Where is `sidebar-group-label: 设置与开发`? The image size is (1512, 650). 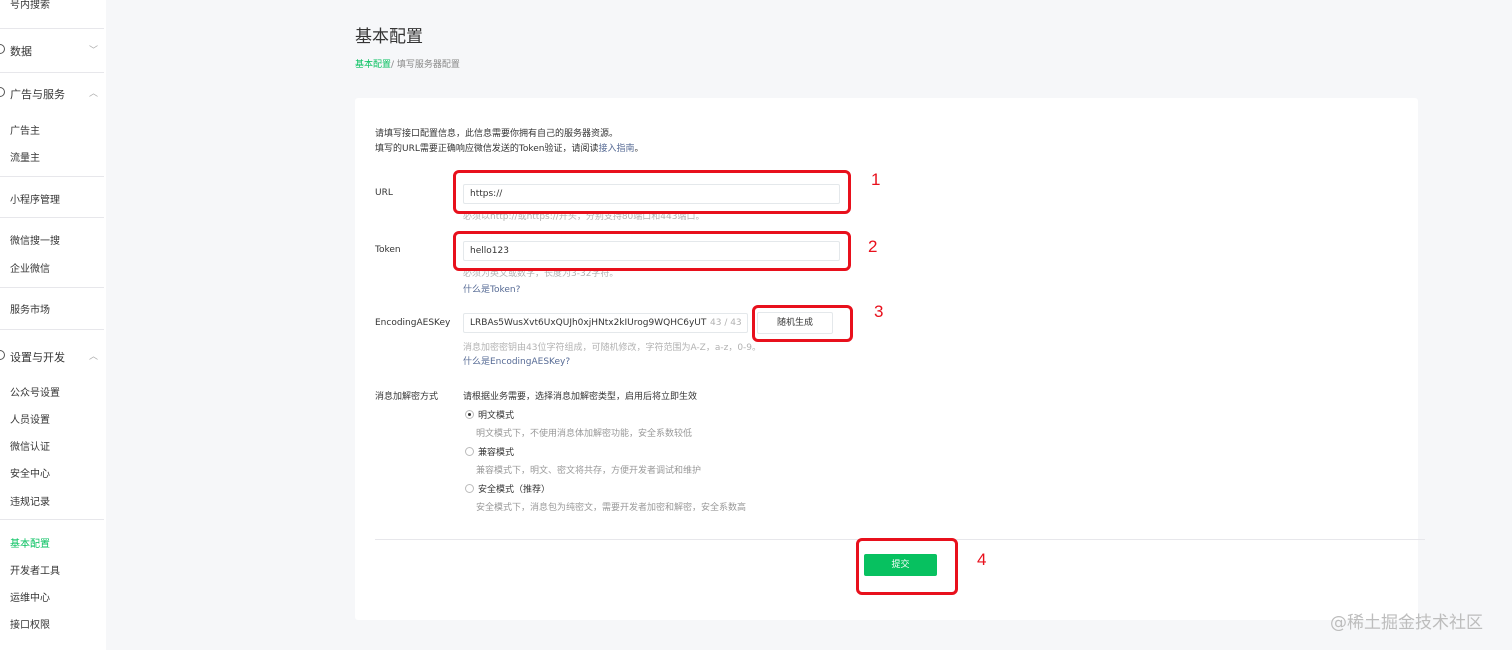
sidebar-group-label: 设置与开发 is located at coordinates (37, 357).